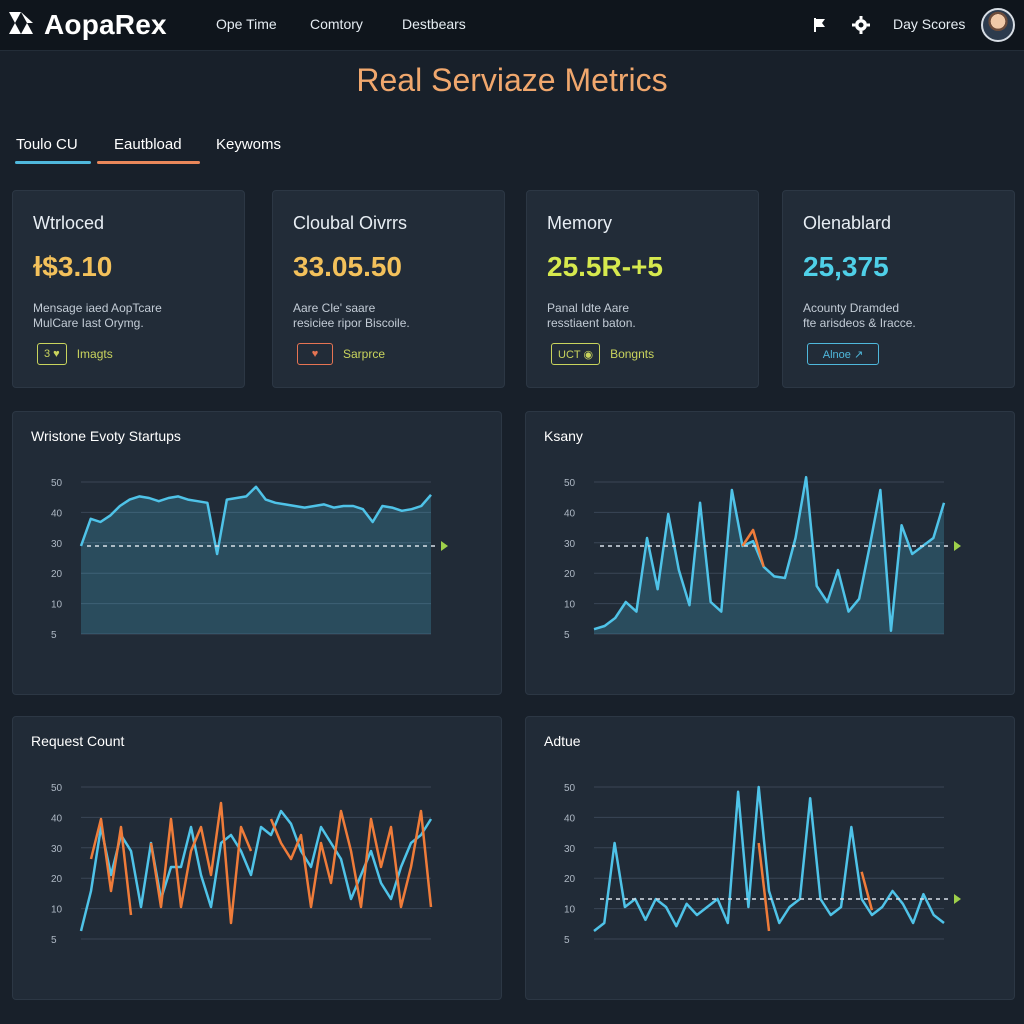  What do you see at coordinates (843, 354) in the screenshot?
I see `card-chip: Alnoe ↗` at bounding box center [843, 354].